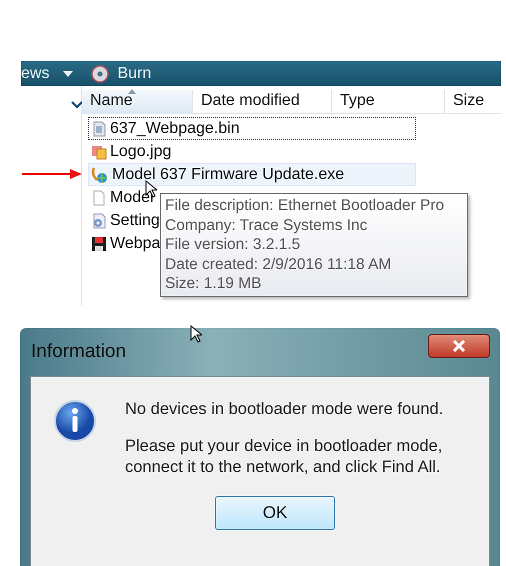 This screenshot has height=566, width=506. Describe the element at coordinates (278, 264) in the screenshot. I see `tooltip-text: Date created: 2/9/2016 11:18 AM` at that location.